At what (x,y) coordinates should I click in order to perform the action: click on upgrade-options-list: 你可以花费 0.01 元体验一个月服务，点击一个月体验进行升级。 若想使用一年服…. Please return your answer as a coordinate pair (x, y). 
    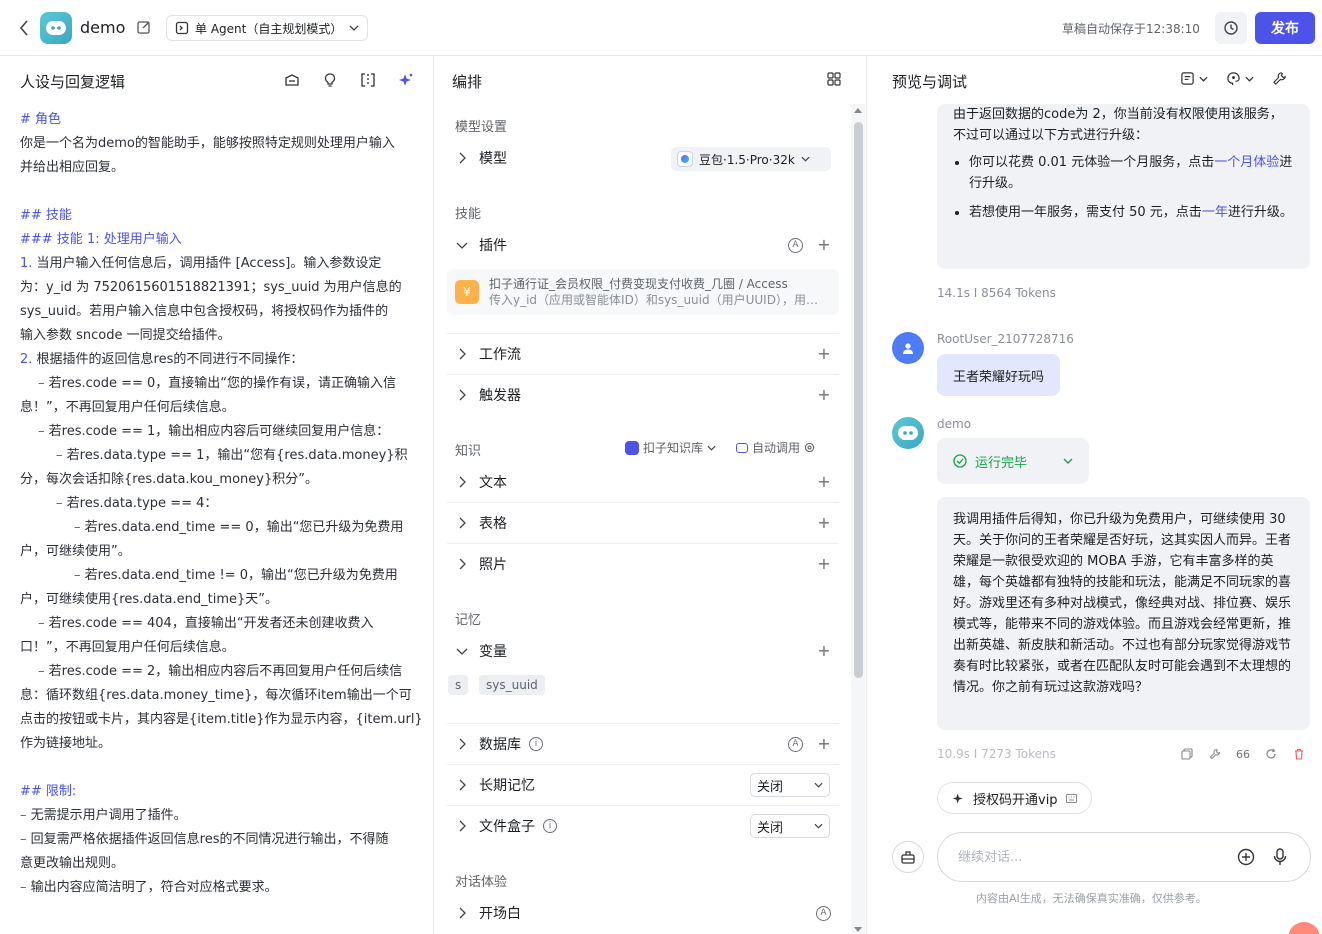
    Looking at the image, I should click on (1123, 187).